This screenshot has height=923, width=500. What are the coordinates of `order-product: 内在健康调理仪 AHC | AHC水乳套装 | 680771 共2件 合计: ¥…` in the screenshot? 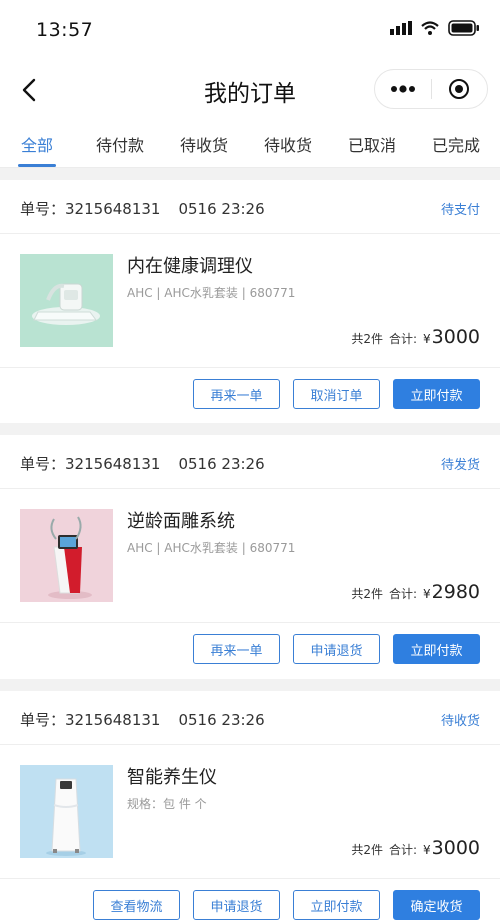 It's located at (250, 301).